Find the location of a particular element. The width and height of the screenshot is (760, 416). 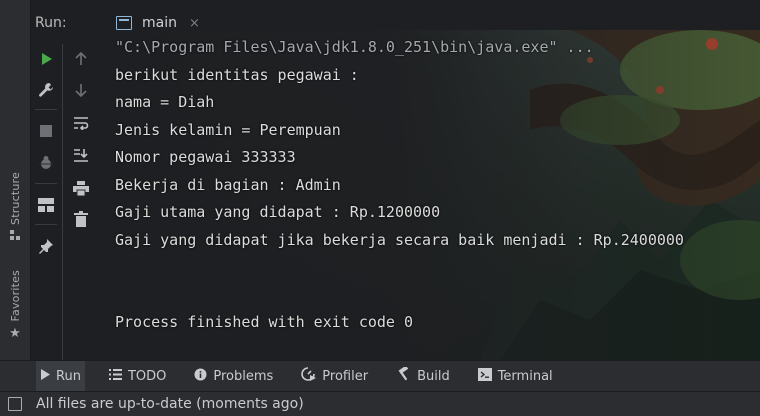

close-icon: × is located at coordinates (194, 23).